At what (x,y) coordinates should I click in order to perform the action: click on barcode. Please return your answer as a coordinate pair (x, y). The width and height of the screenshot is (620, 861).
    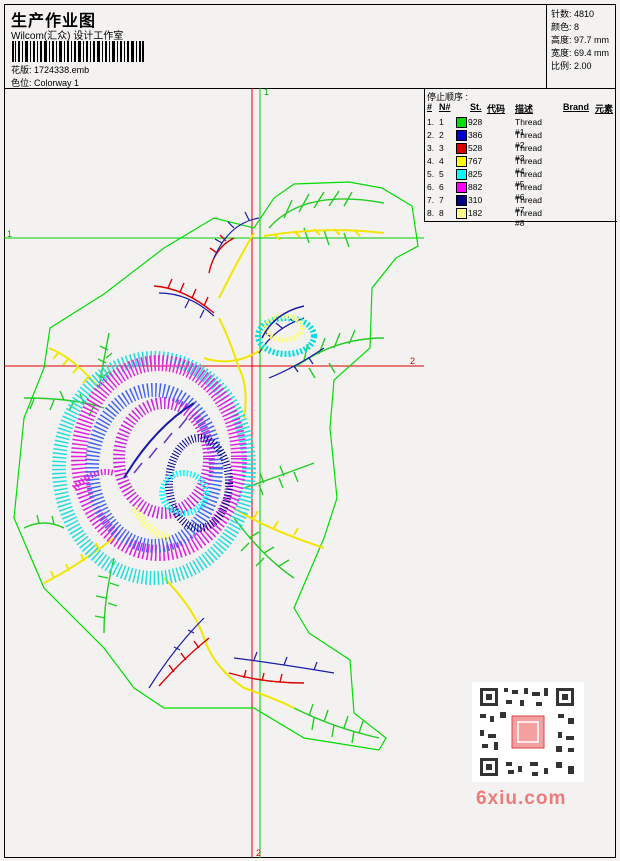
    Looking at the image, I should click on (78, 51).